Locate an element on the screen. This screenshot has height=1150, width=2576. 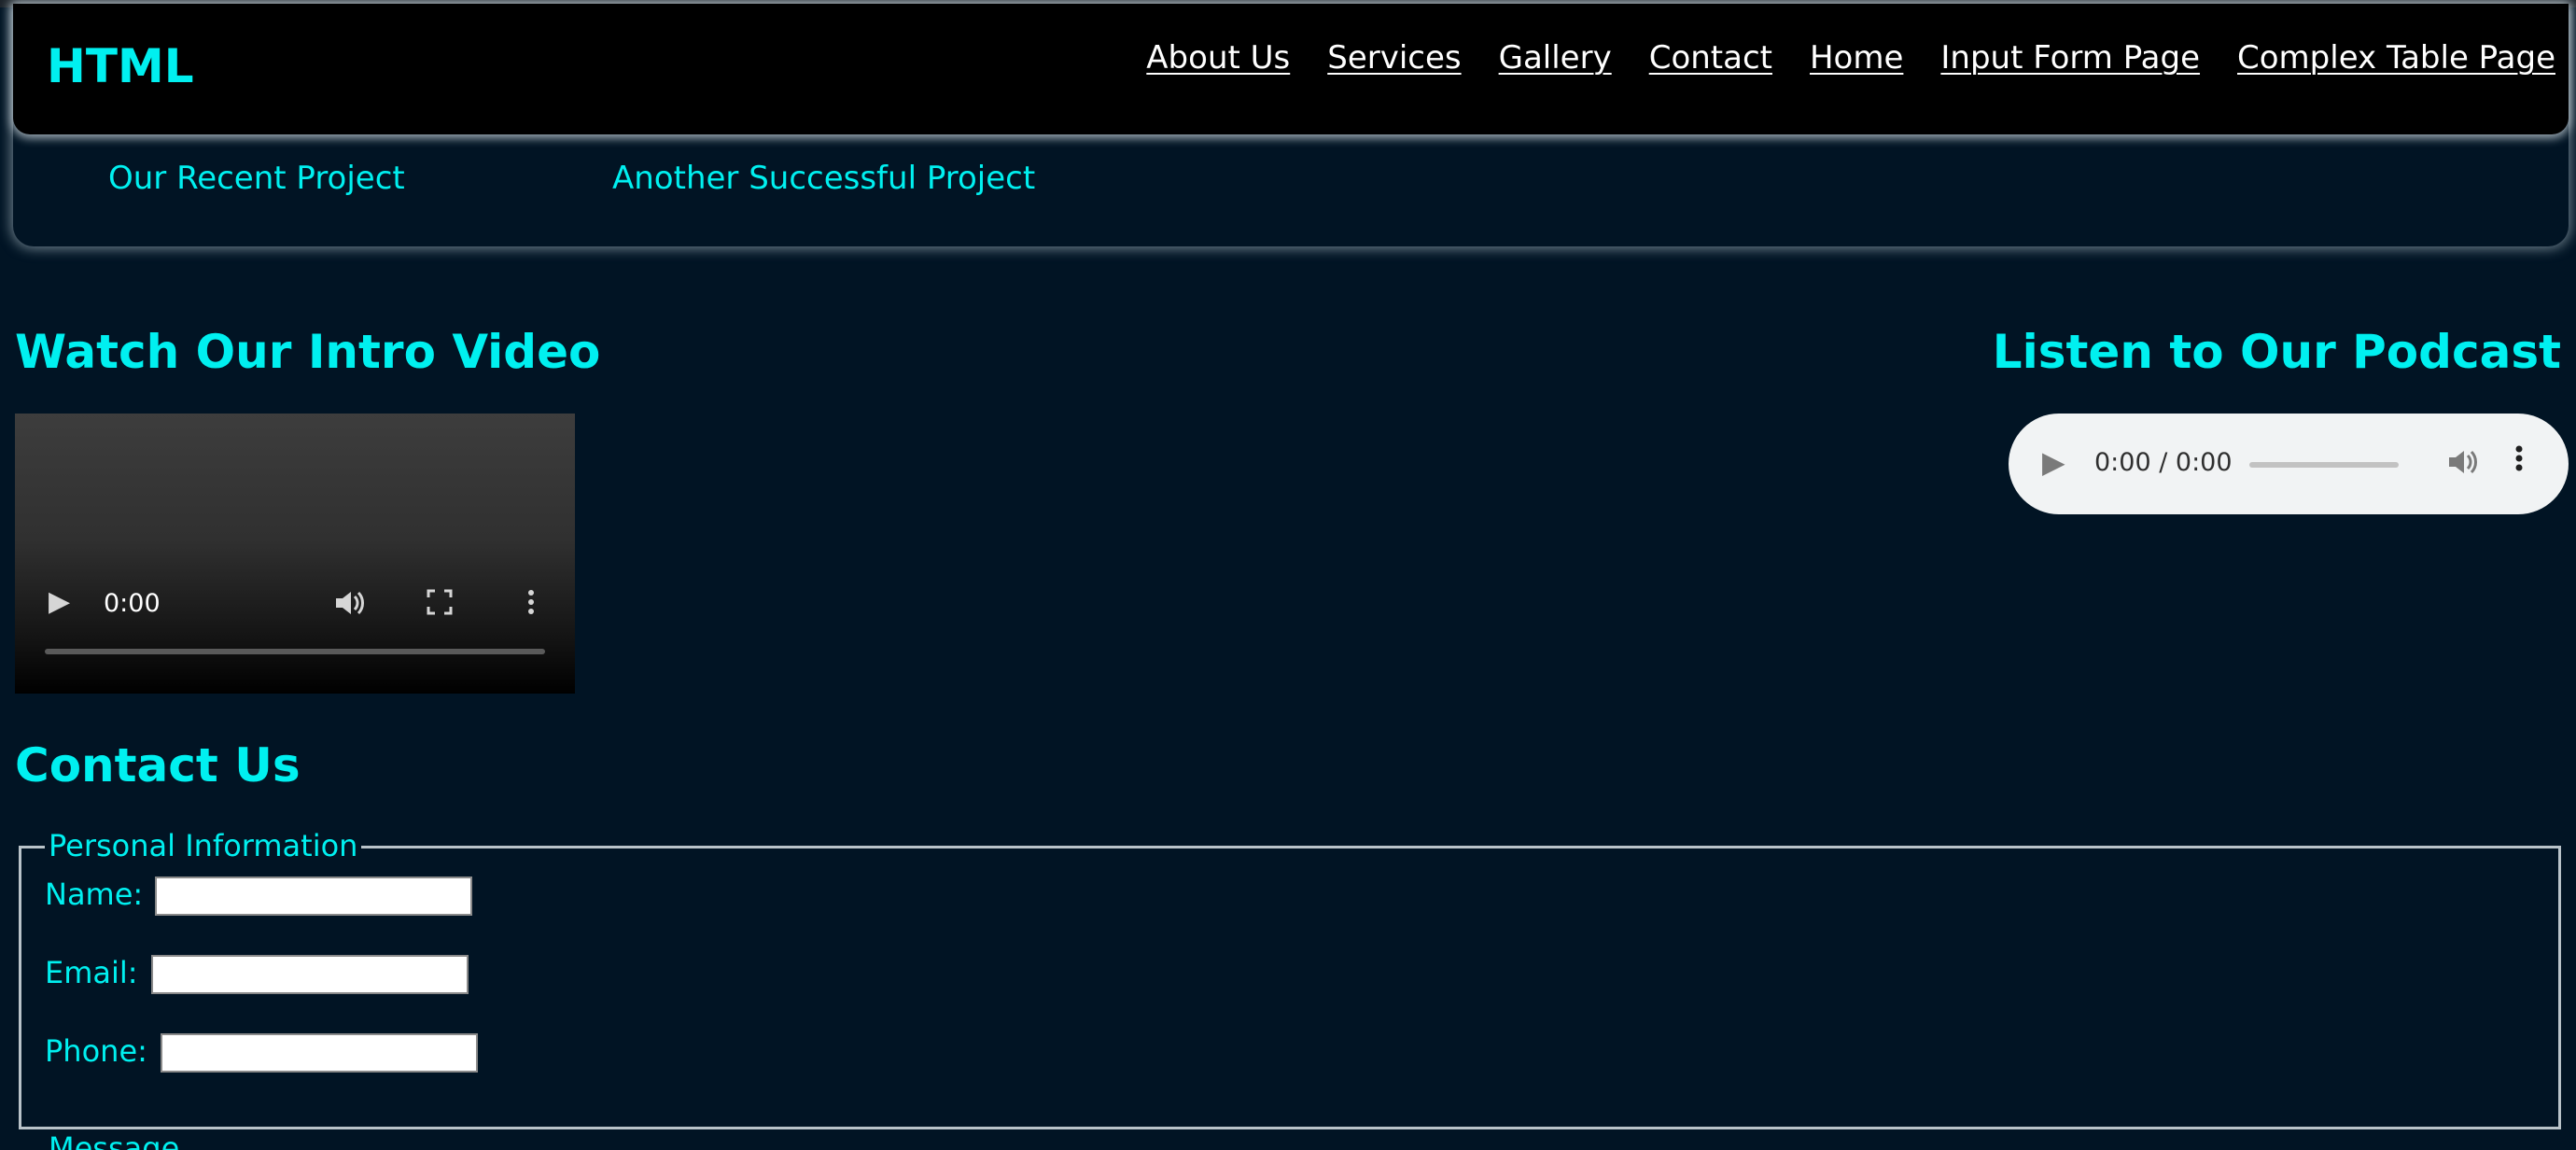
name-field is located at coordinates (313, 896).